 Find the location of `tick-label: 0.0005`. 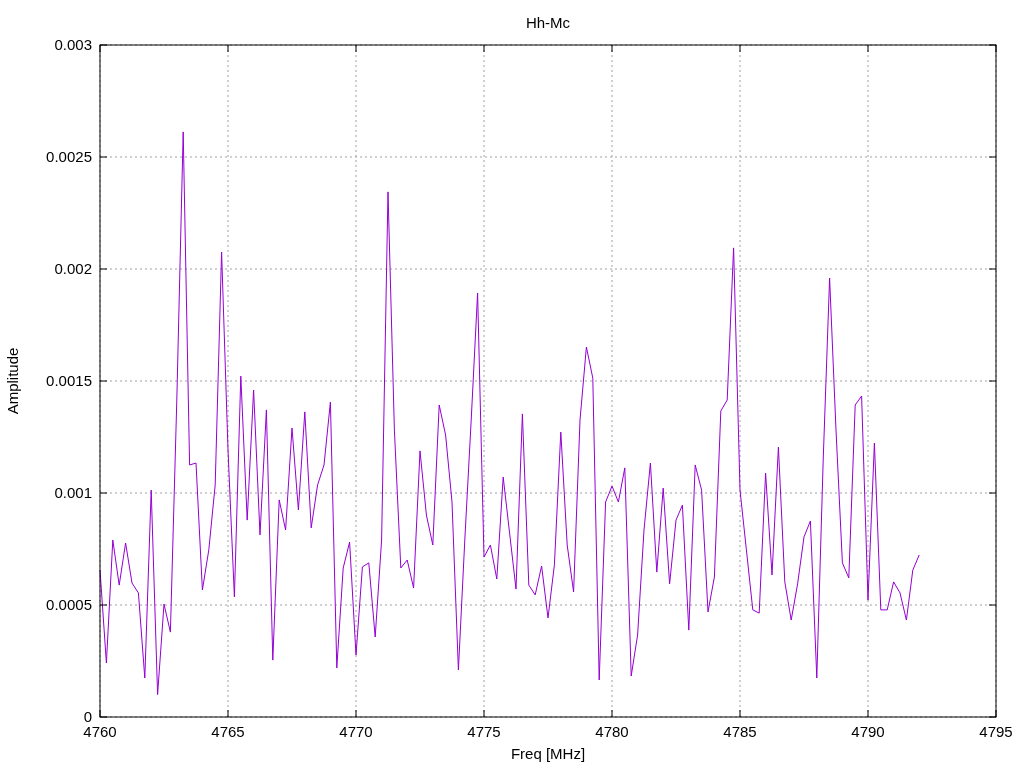

tick-label: 0.0005 is located at coordinates (69, 604).